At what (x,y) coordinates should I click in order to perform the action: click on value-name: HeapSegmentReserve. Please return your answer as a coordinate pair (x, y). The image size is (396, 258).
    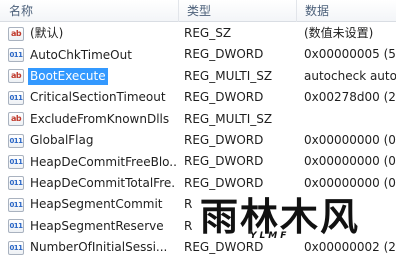
    Looking at the image, I should click on (97, 225).